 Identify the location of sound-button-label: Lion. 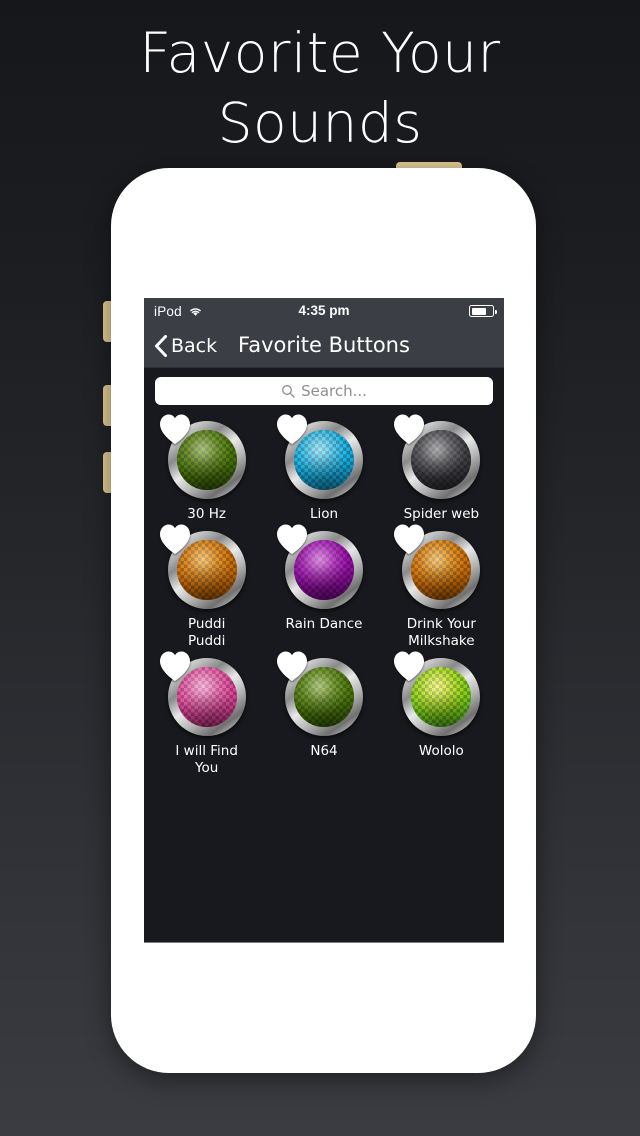
(324, 514).